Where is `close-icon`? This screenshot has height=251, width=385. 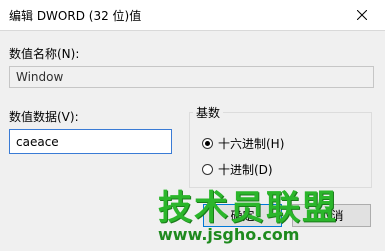
close-icon is located at coordinates (362, 15).